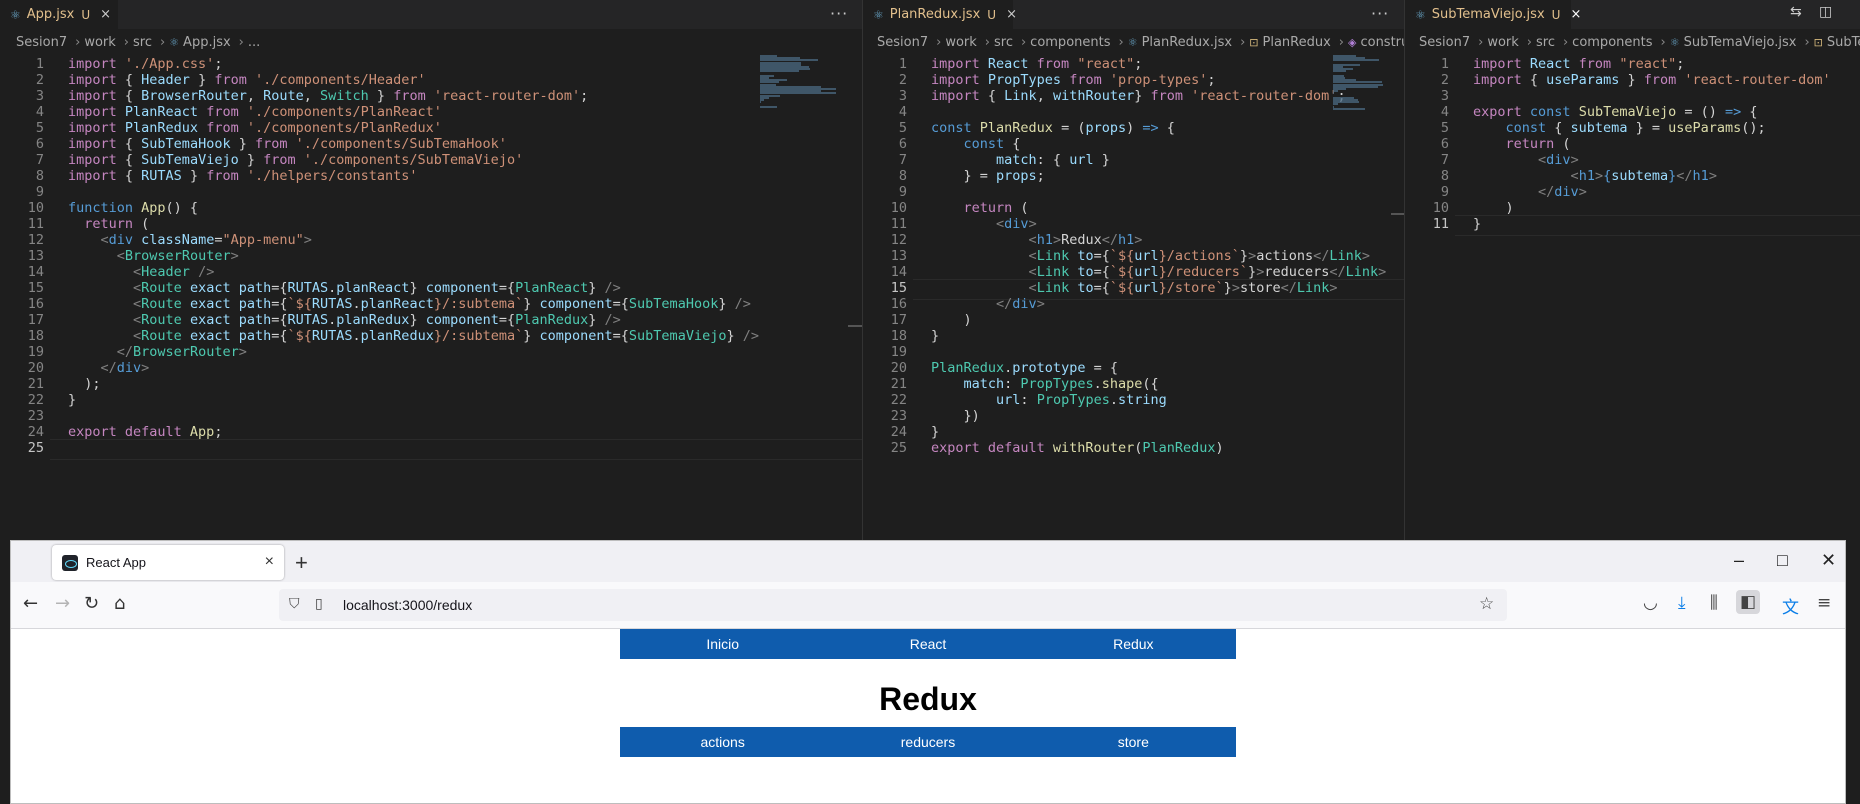 The width and height of the screenshot is (1860, 804). Describe the element at coordinates (153, 208) in the screenshot. I see `code-token: App` at that location.